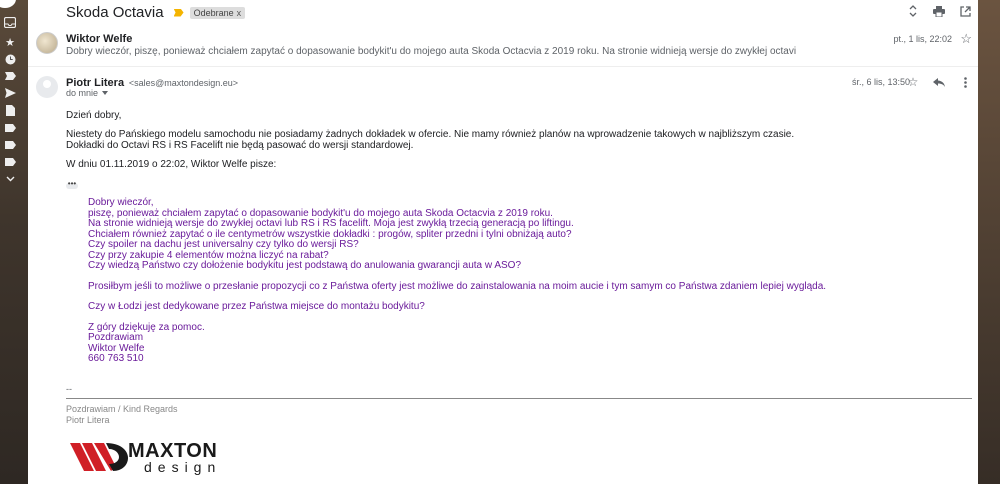 Image resolution: width=1000 pixels, height=484 pixels. I want to click on label-chip: Odebrane x, so click(217, 12).